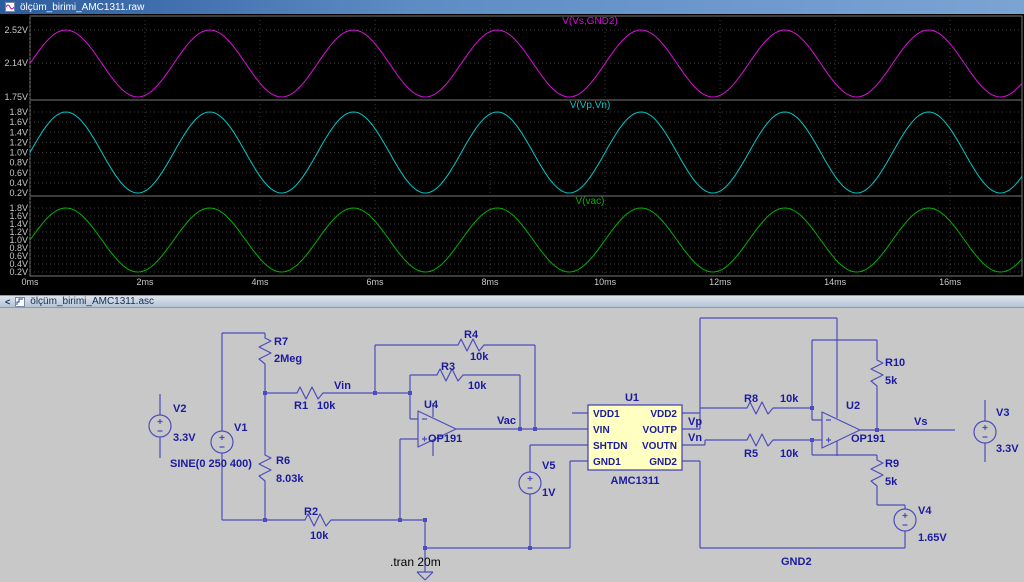 This screenshot has height=582, width=1024. Describe the element at coordinates (7, 302) in the screenshot. I see `collapse-chevron-icon: <` at that location.